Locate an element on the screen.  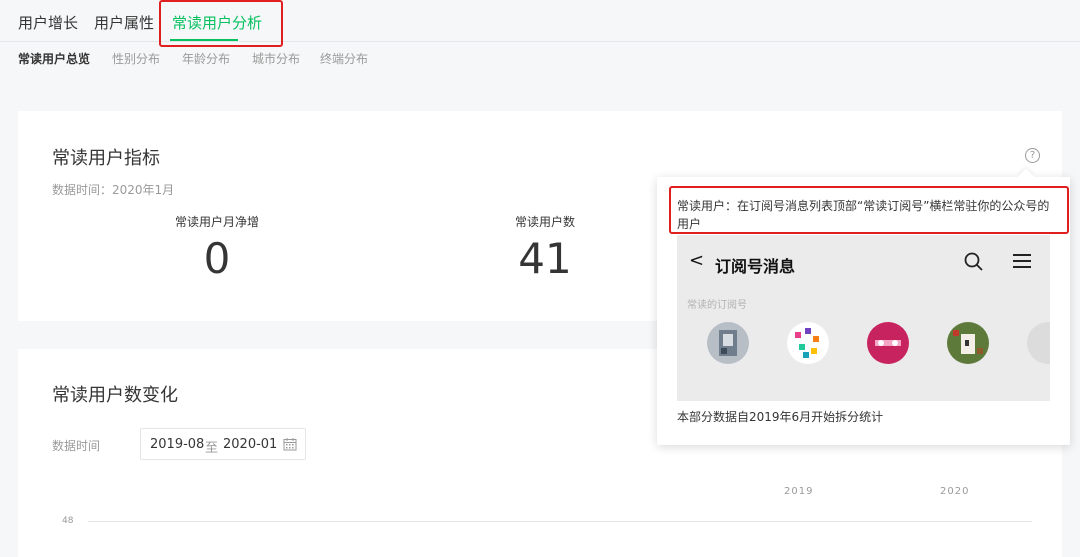
metrics-card-title: 常读用户指标 is located at coordinates (106, 158).